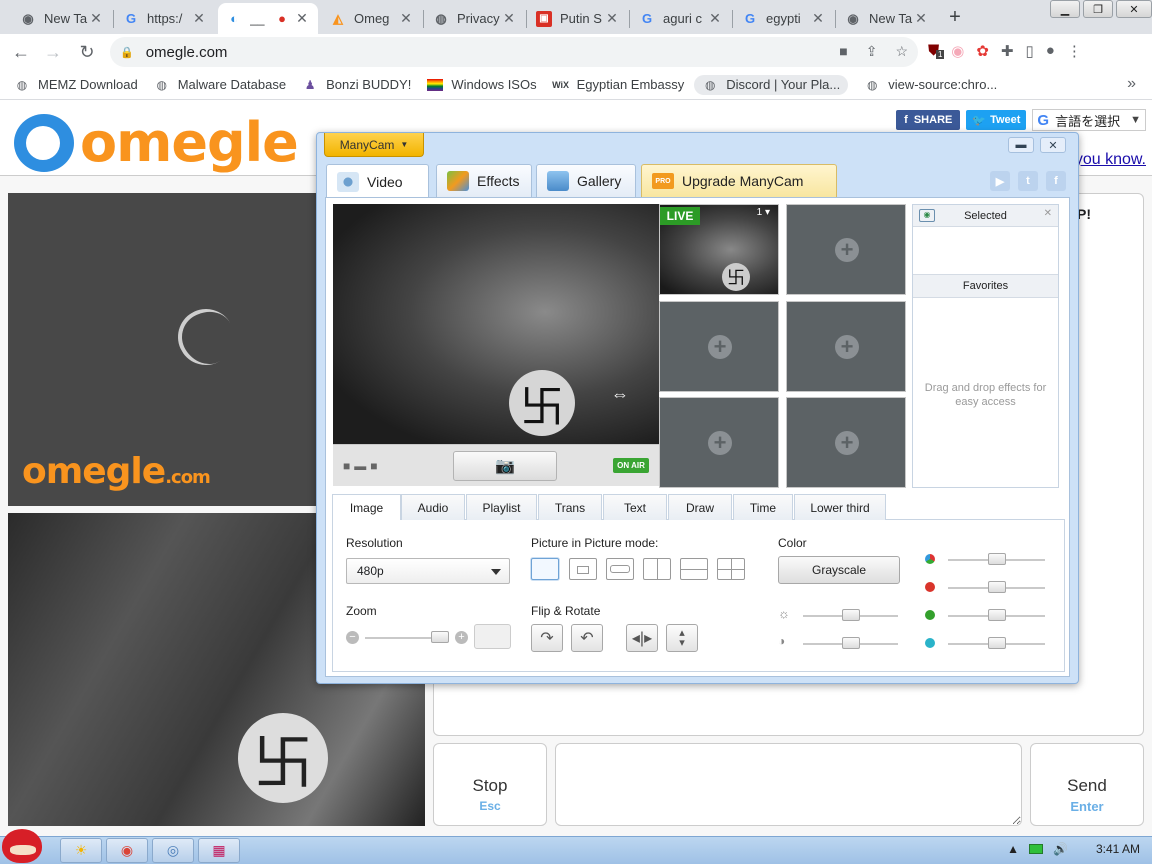  Describe the element at coordinates (788, 784) in the screenshot. I see `message-input` at that location.